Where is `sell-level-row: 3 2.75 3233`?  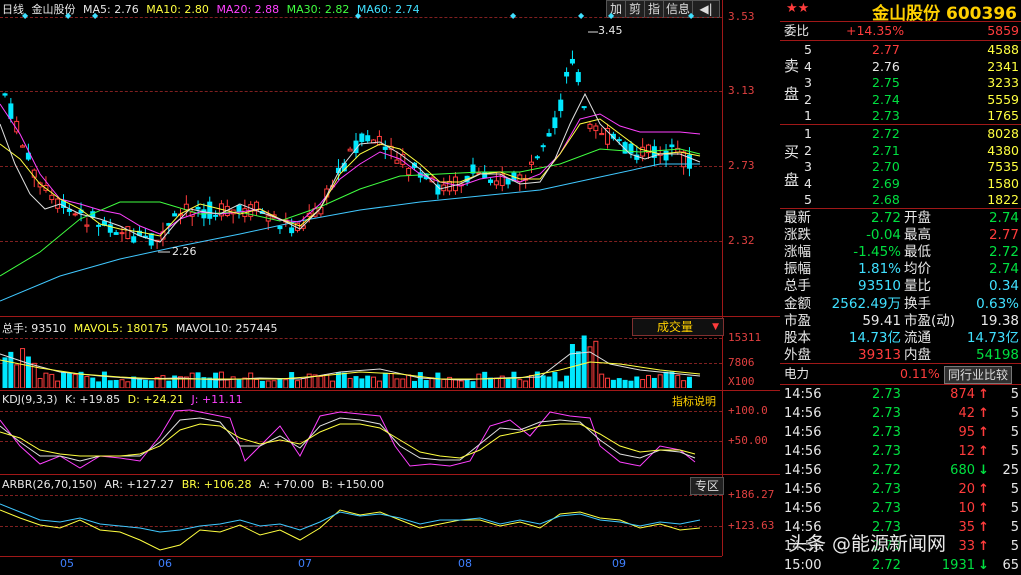 sell-level-row: 3 2.75 3233 is located at coordinates (900, 82).